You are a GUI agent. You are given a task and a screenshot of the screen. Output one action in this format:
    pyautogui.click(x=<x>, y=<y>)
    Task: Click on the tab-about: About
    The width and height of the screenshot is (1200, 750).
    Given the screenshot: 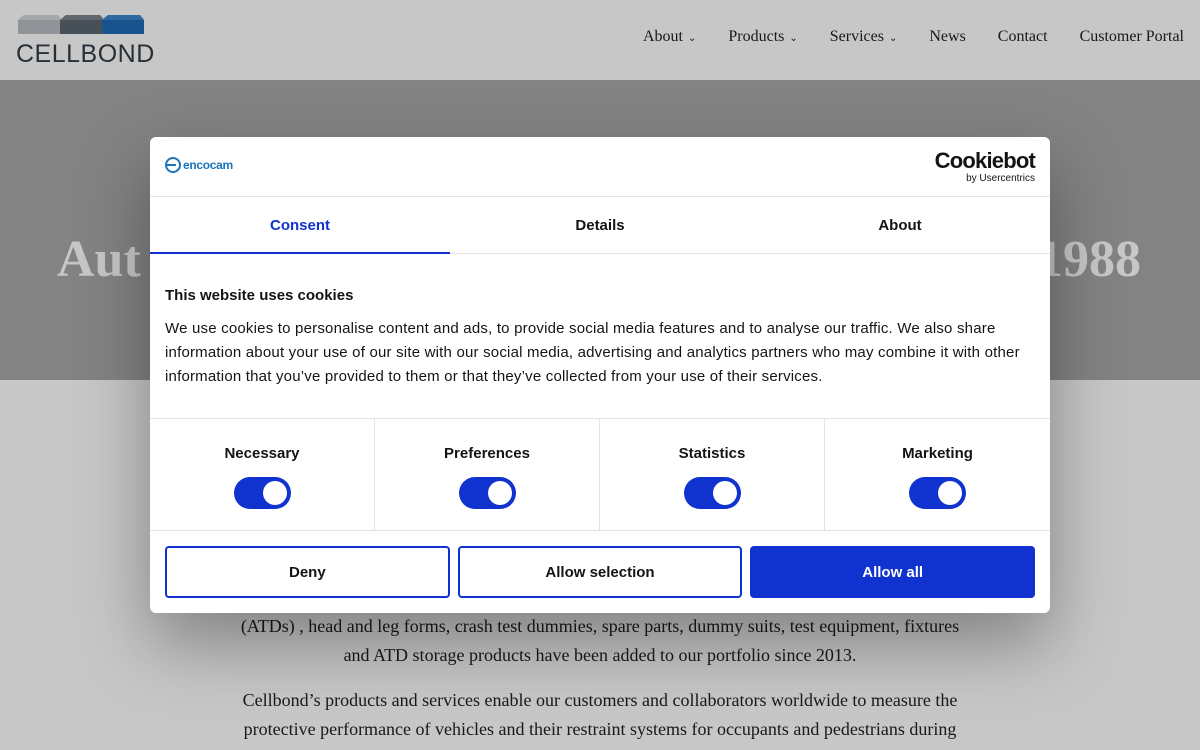 What is the action you would take?
    pyautogui.click(x=900, y=225)
    